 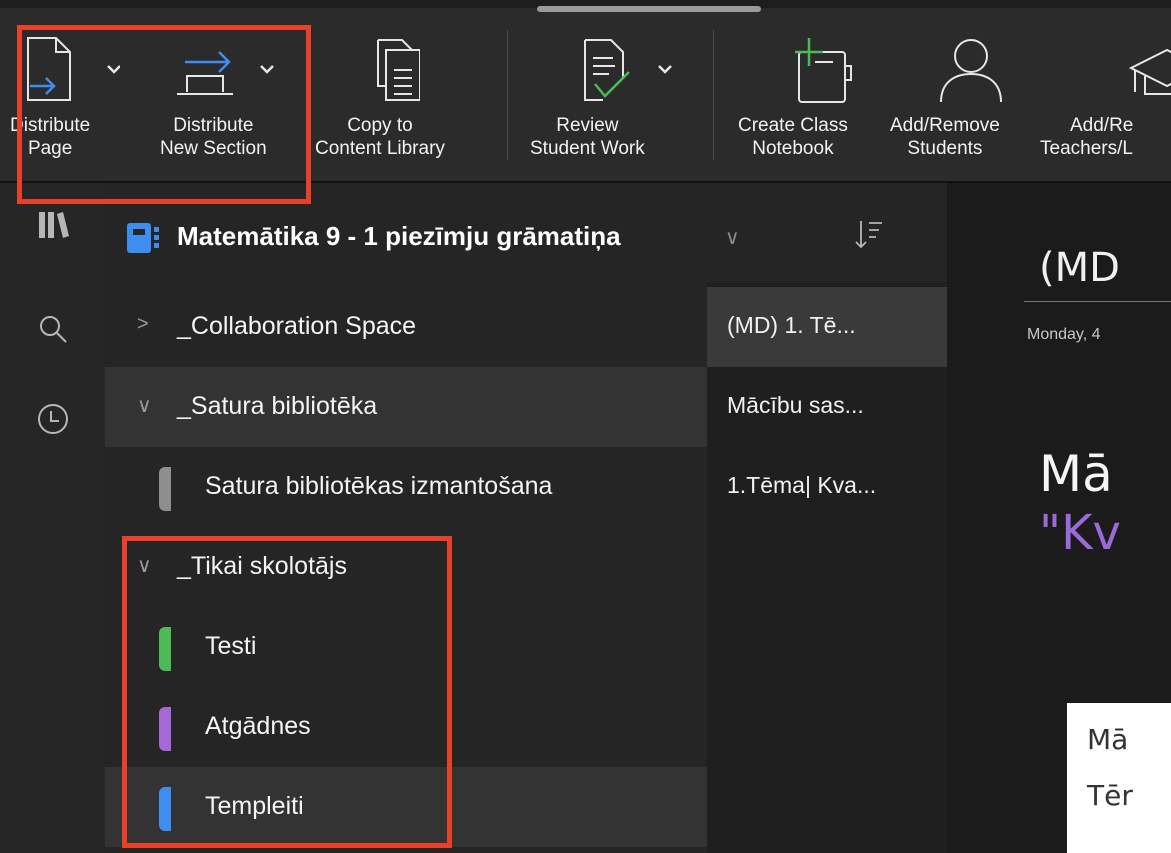 I want to click on library-icon, so click(x=53, y=225).